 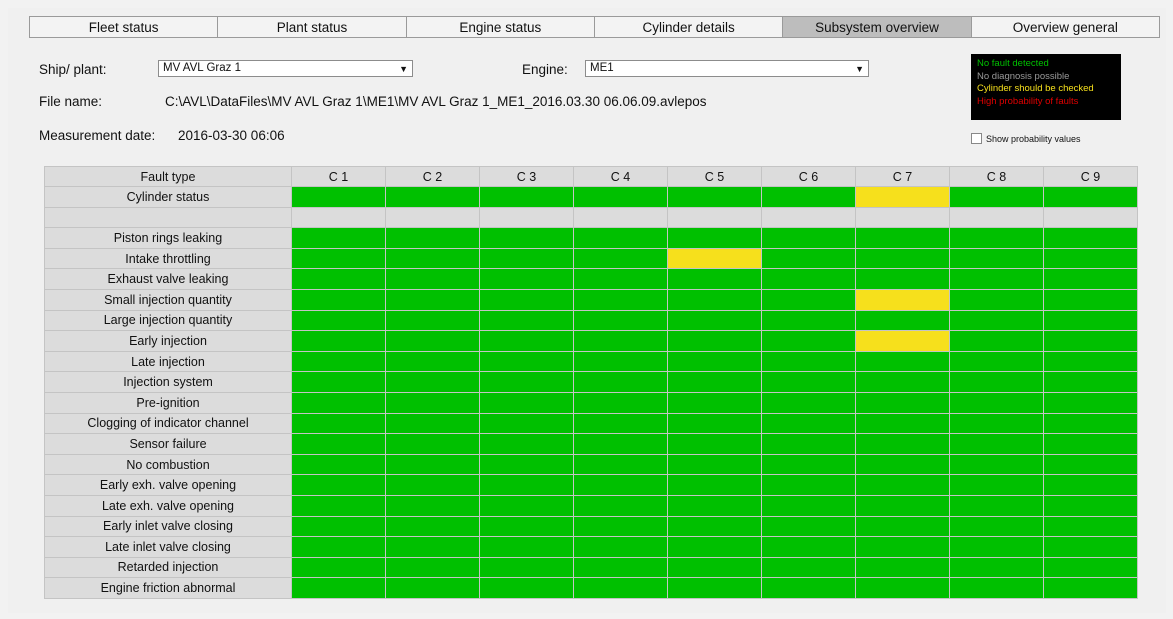 I want to click on ship-plant-select: MV AVL Graz 1 ▼, so click(x=285, y=68).